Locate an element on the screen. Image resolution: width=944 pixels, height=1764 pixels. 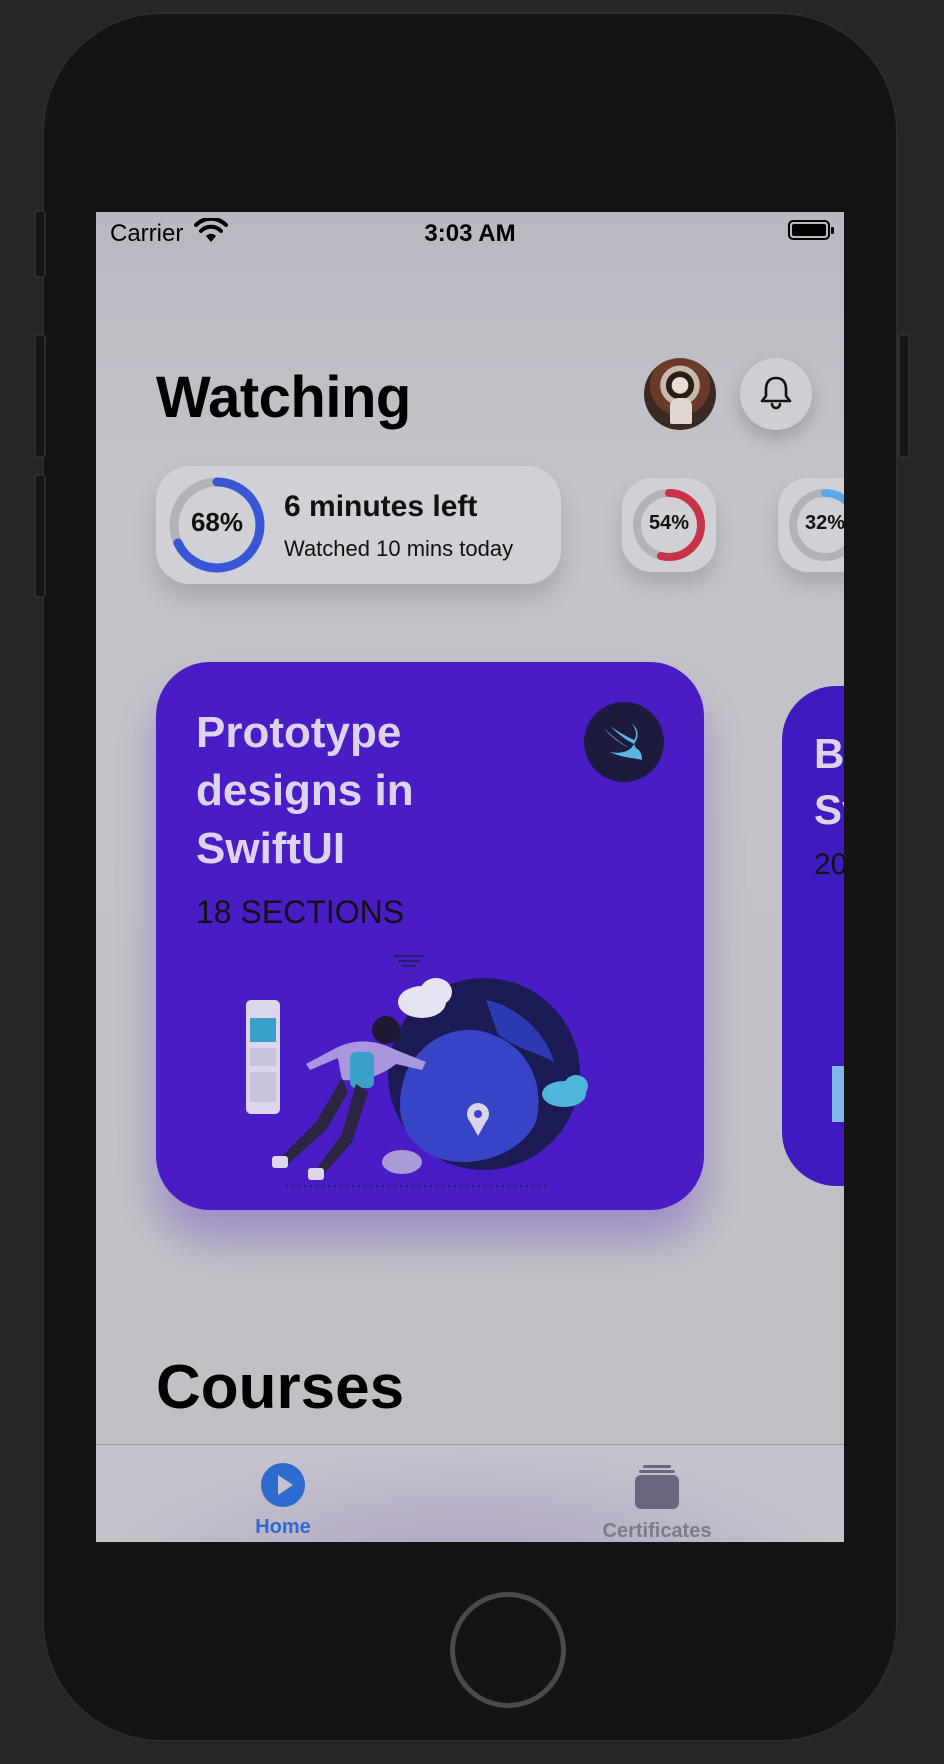
progress-ring: 32% is located at coordinates (815, 525).